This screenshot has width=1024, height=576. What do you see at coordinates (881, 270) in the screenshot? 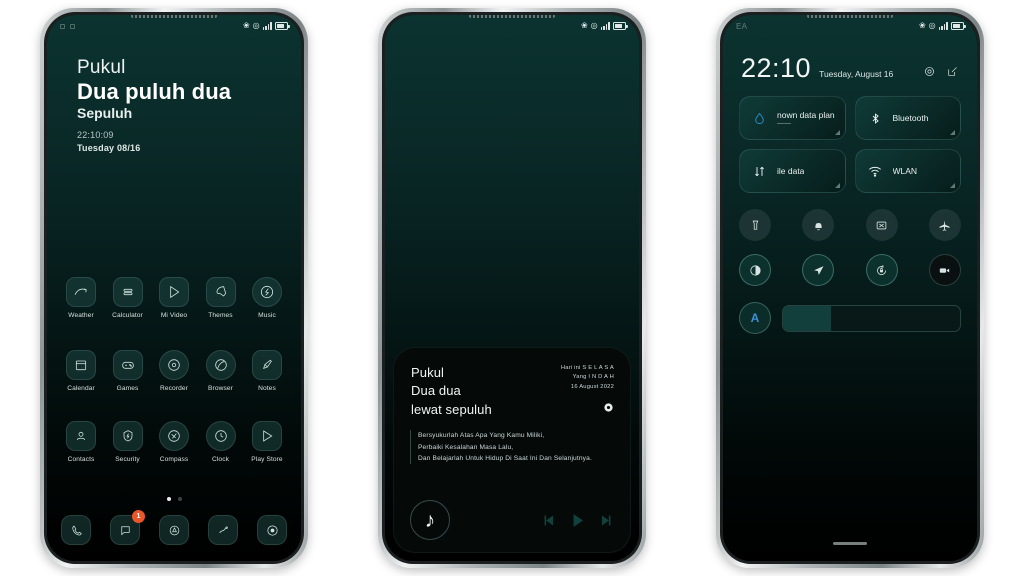
I see `toggle-rotation-lock` at bounding box center [881, 270].